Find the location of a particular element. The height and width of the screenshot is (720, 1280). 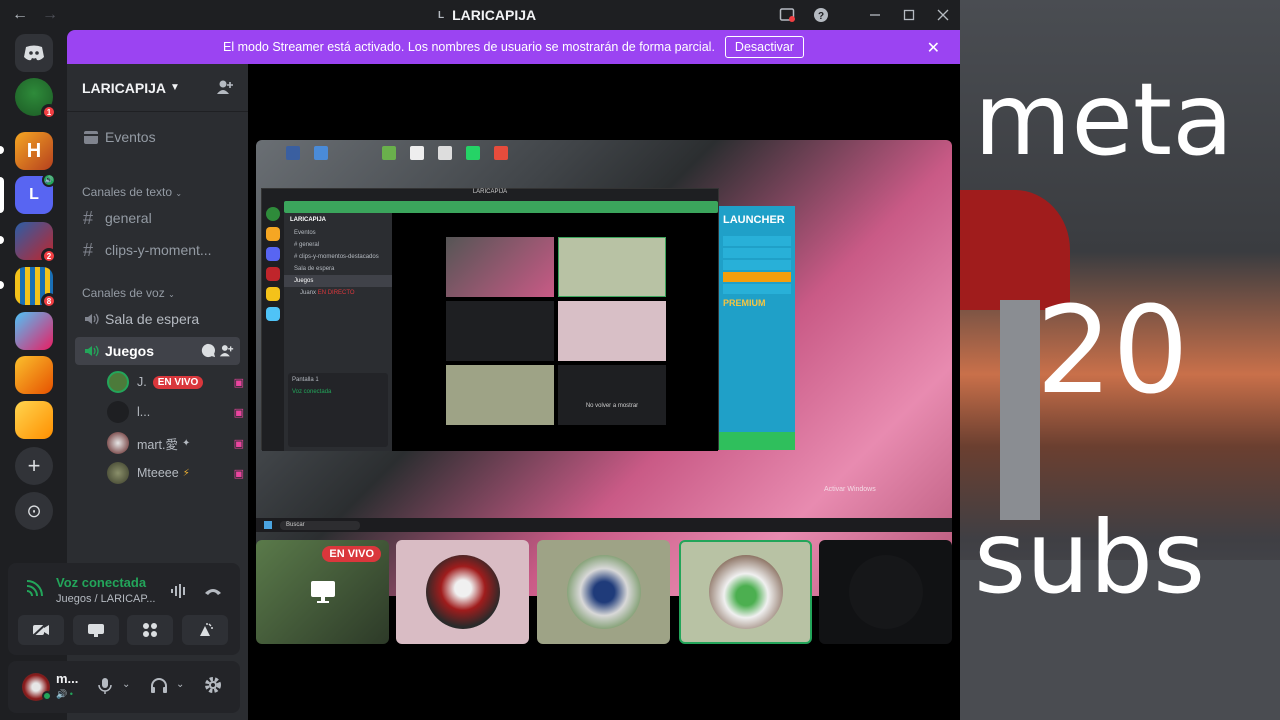

server-s-badge: 8 is located at coordinates (49, 301).